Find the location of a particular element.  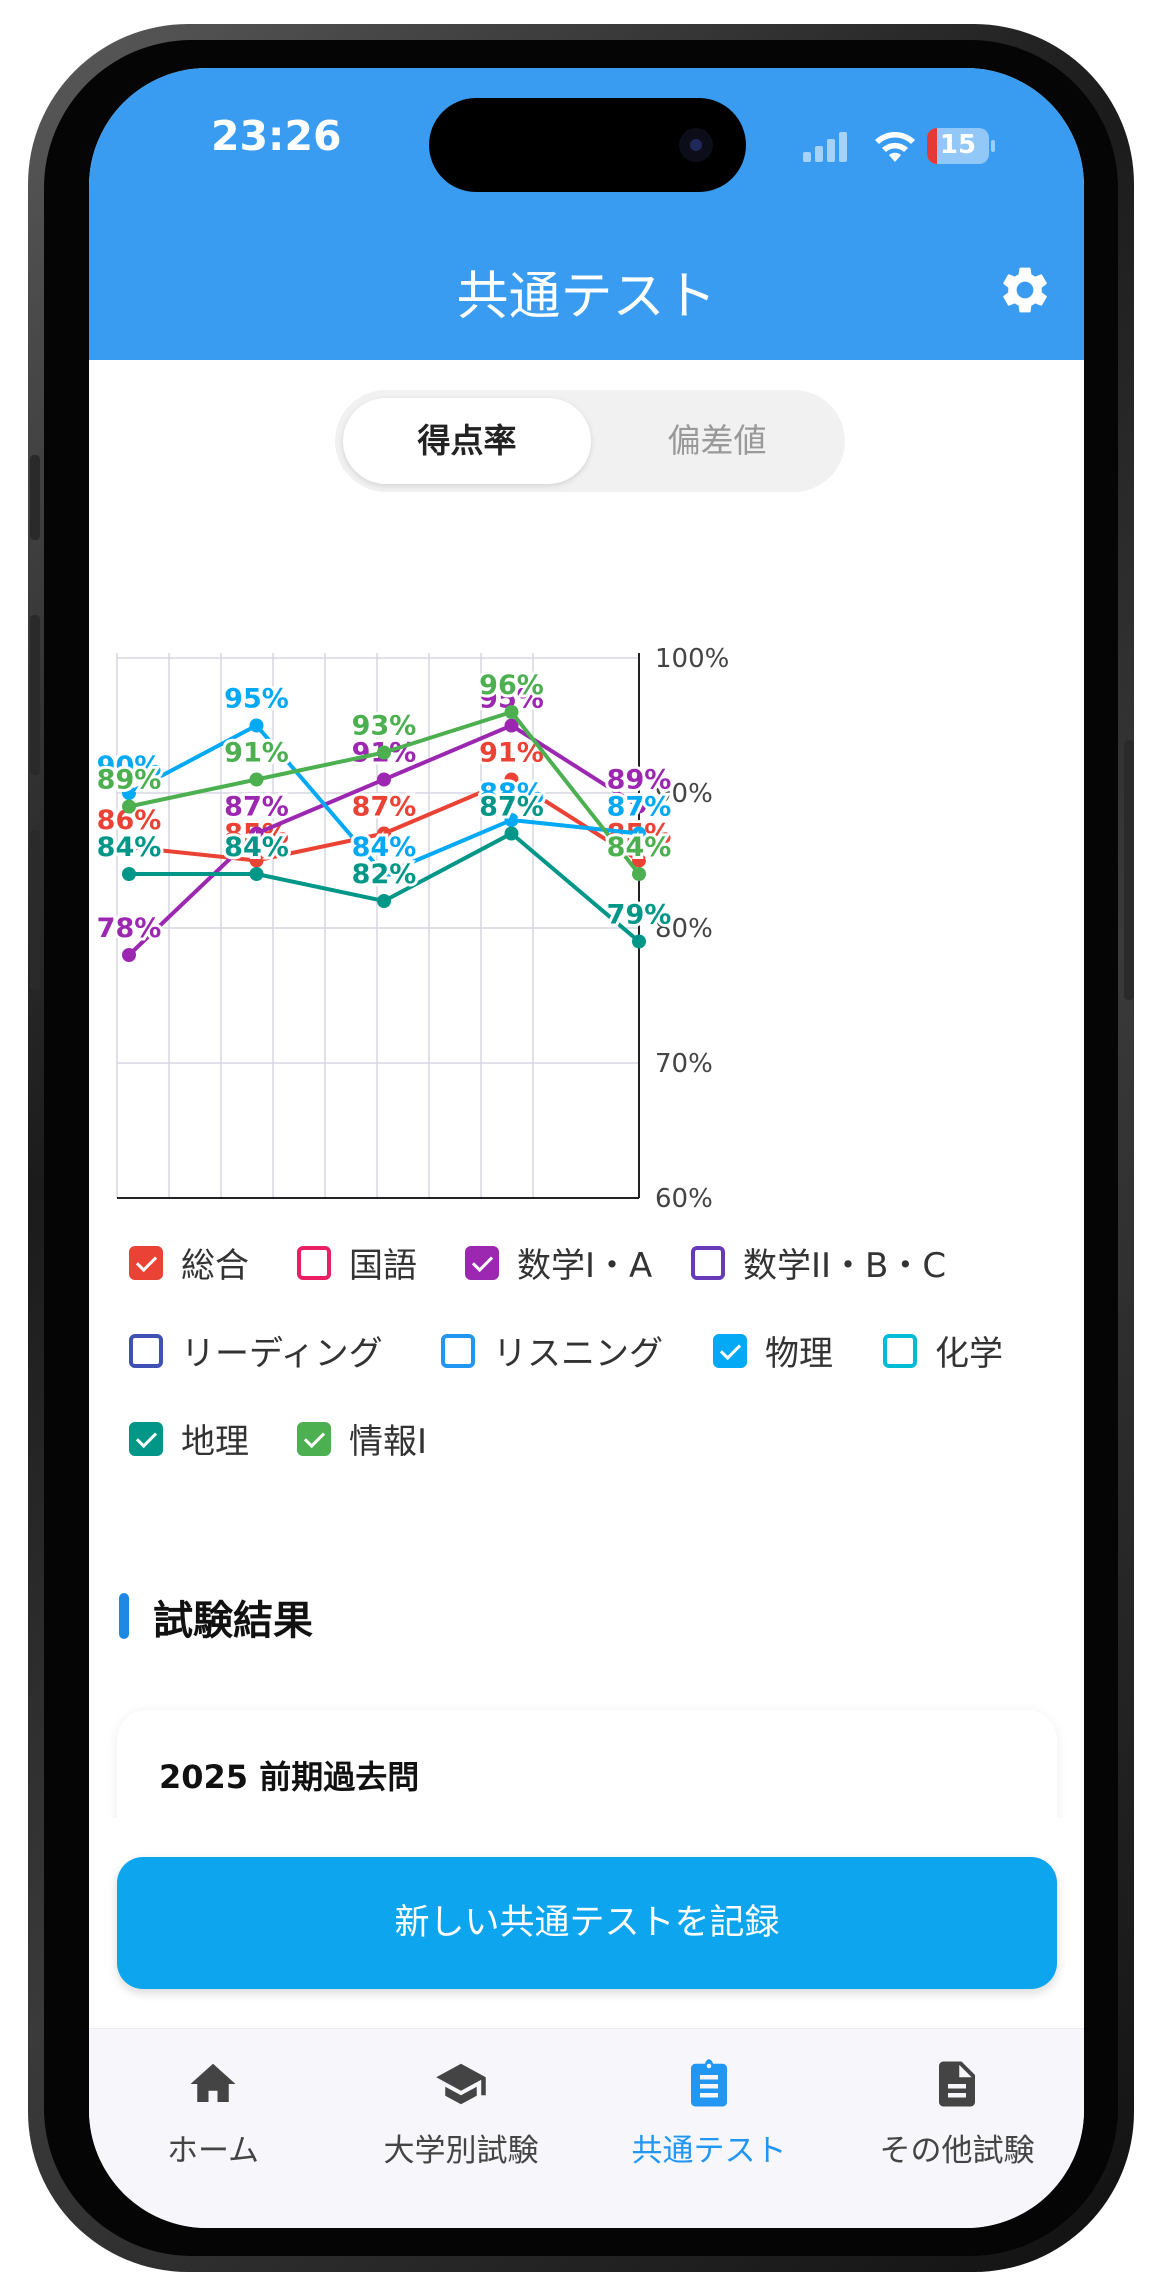

legend-label: リーディング is located at coordinates (282, 1354).